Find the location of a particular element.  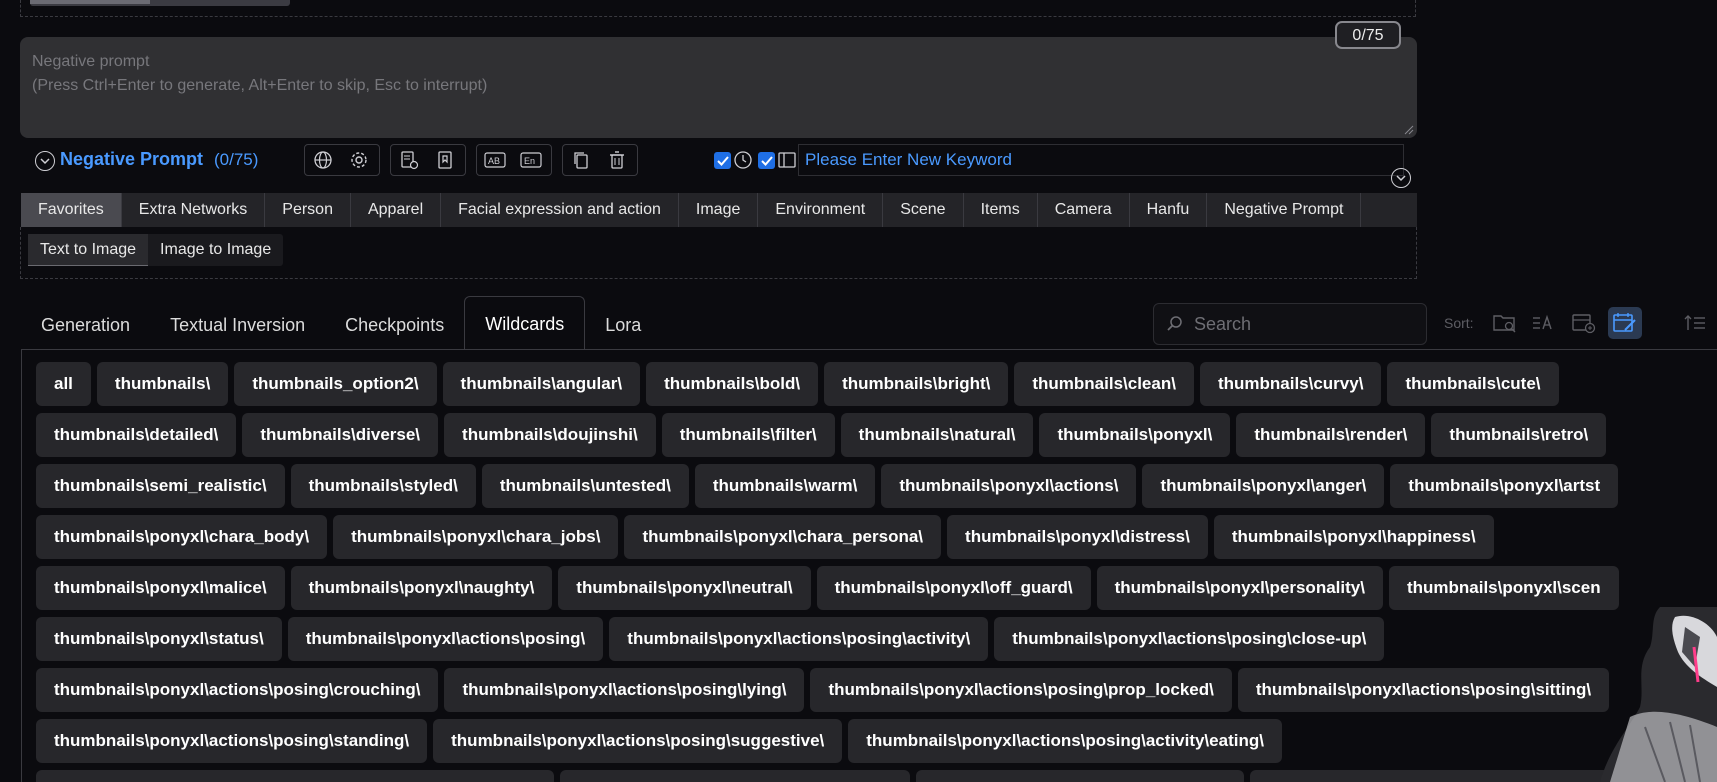

wildcard-chip: thumbnails\ponyxl\chara_body\ is located at coordinates (182, 537).